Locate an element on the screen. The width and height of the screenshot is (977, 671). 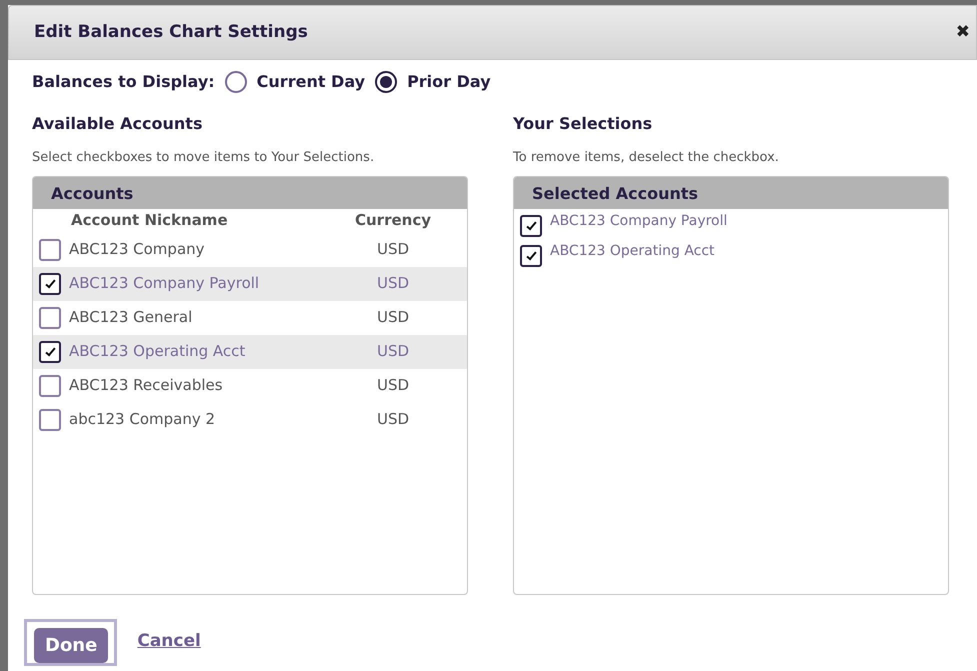
account-nickname: ABC123 Operating Acct is located at coordinates (157, 351).